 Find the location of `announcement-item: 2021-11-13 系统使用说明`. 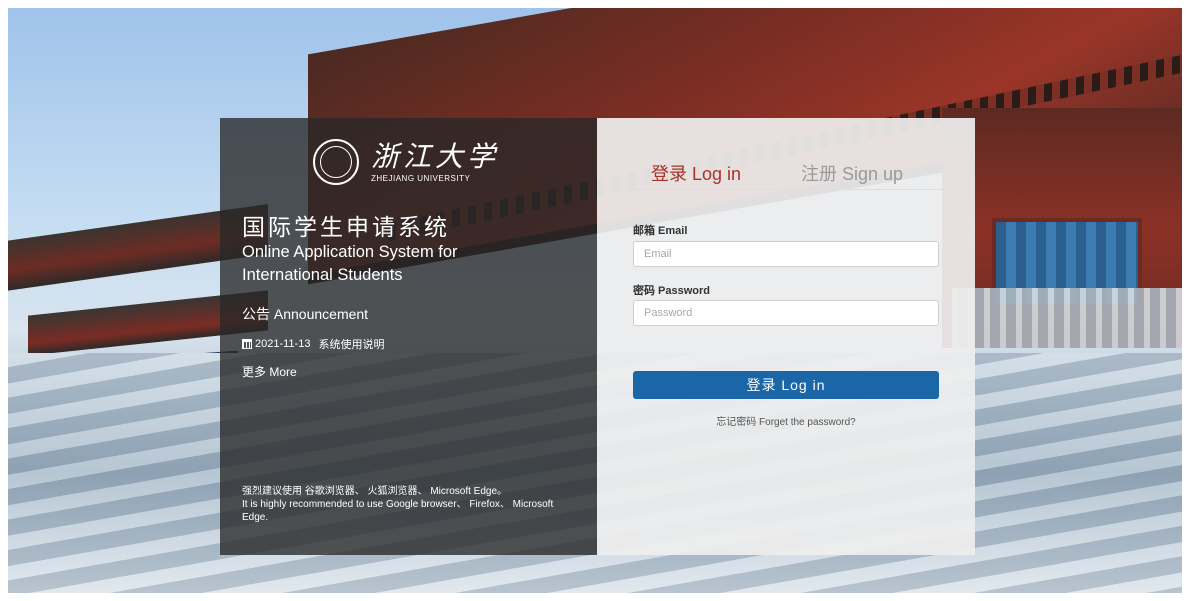

announcement-item: 2021-11-13 系统使用说明 is located at coordinates (313, 344).